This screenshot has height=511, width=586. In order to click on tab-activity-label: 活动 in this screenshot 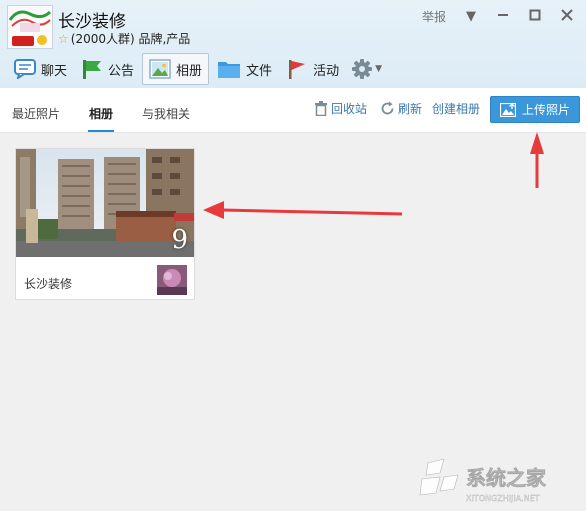, I will do `click(326, 71)`.